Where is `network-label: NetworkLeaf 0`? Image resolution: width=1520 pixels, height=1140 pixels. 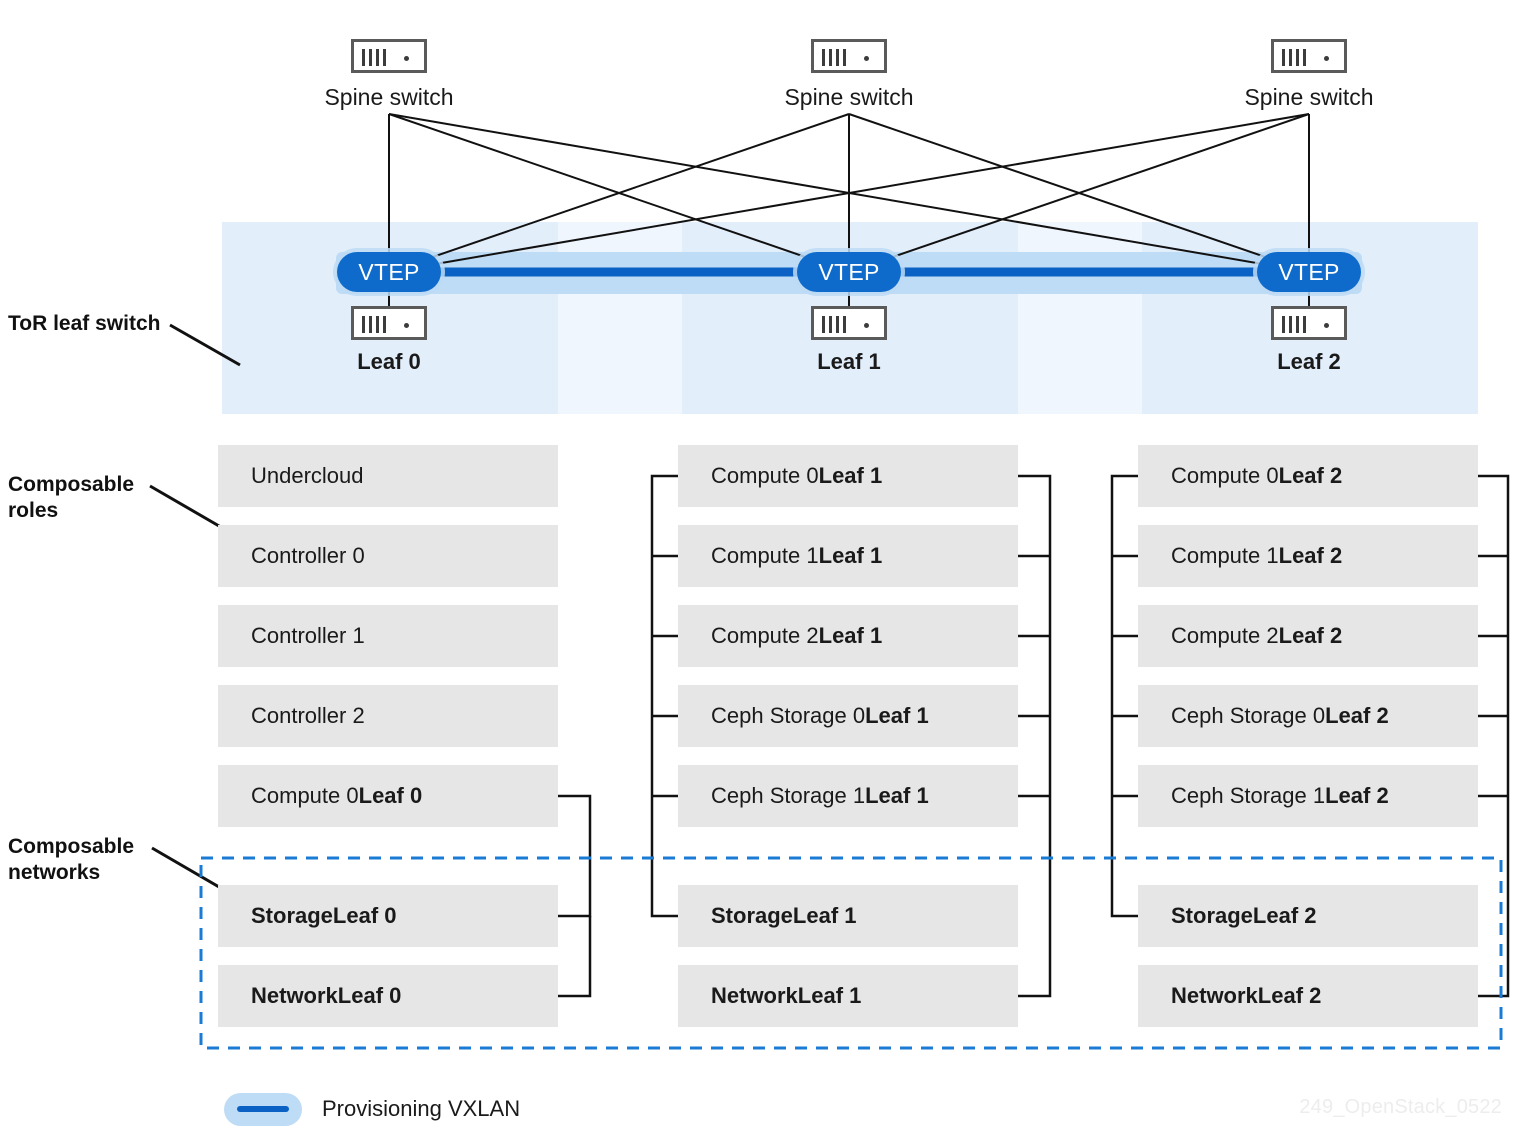 network-label: NetworkLeaf 0 is located at coordinates (326, 995).